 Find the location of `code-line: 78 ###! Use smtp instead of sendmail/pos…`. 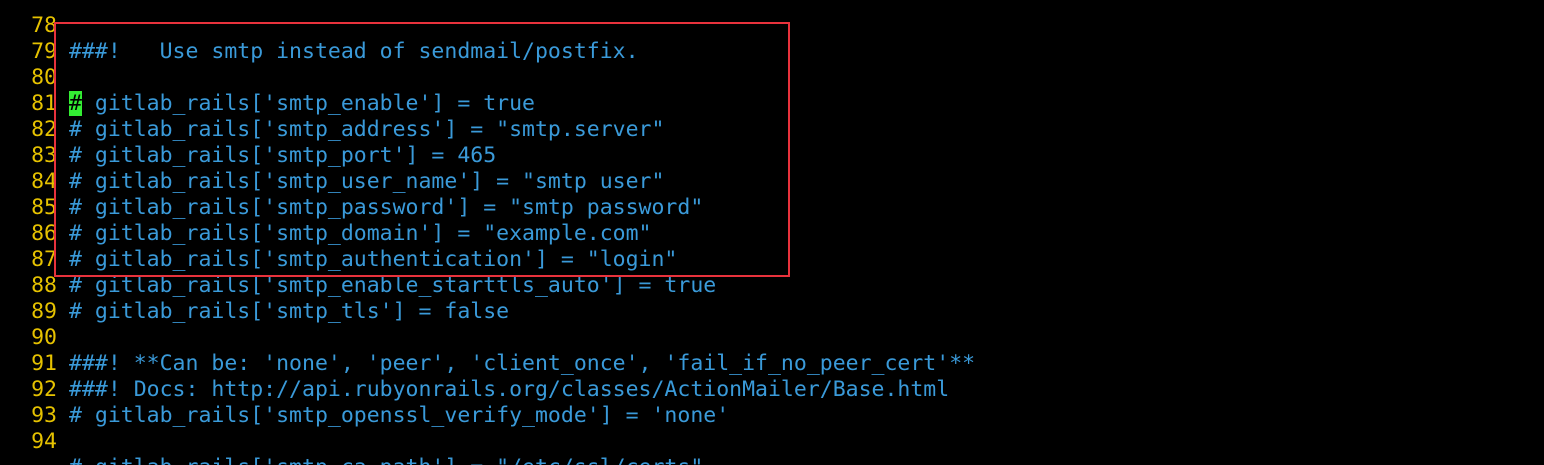

code-line: 78 ###! Use smtp instead of sendmail/pos… is located at coordinates (772, 32).